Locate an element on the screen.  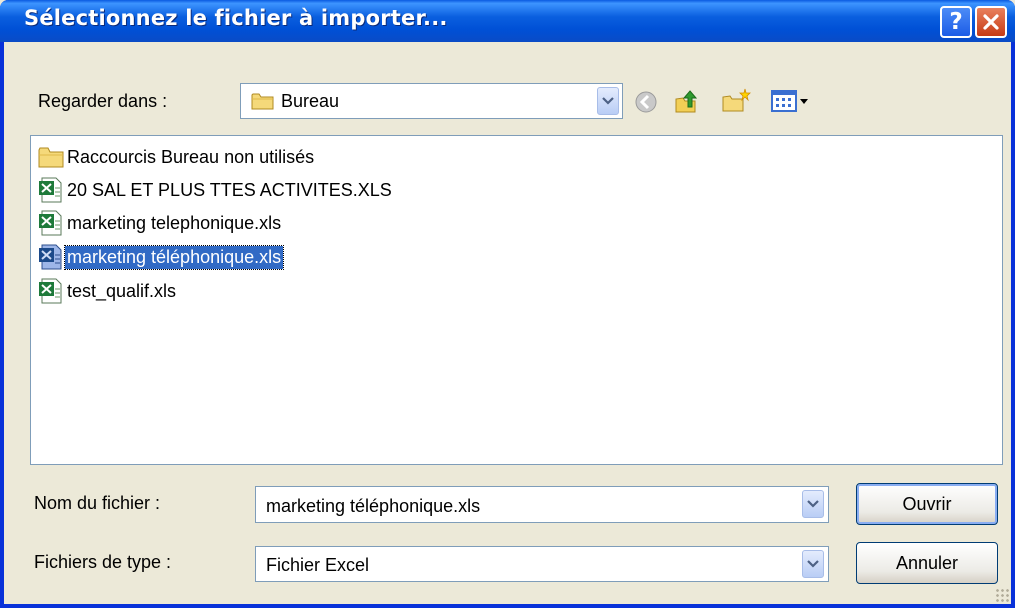
close-button is located at coordinates (991, 22).